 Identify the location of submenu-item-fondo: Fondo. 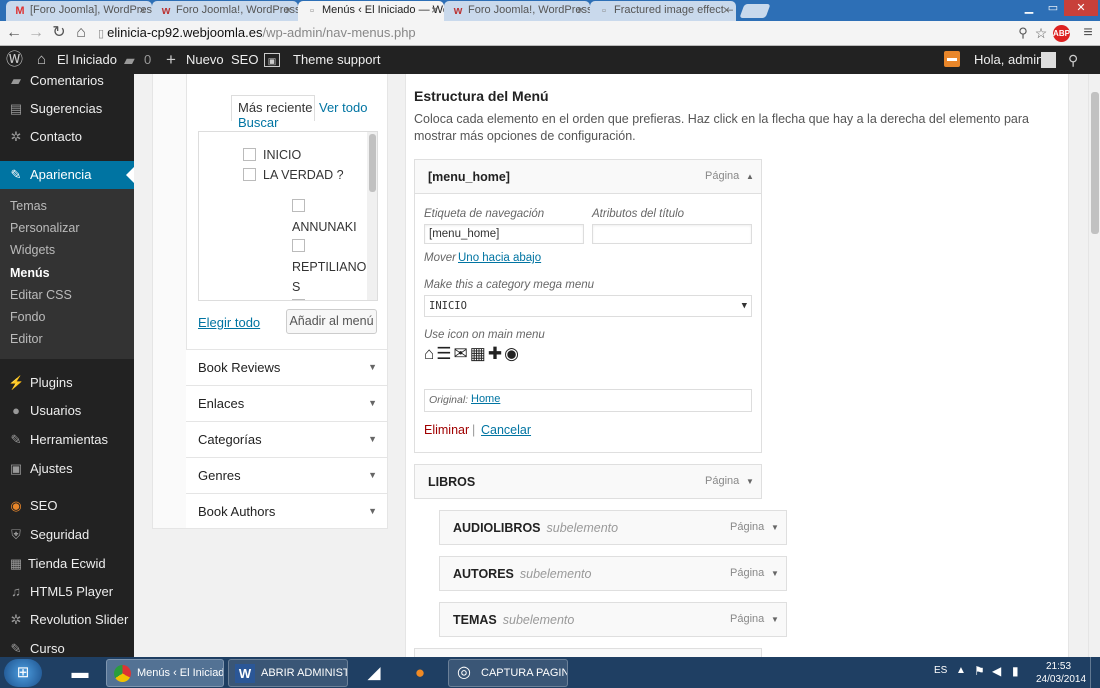
(27, 317).